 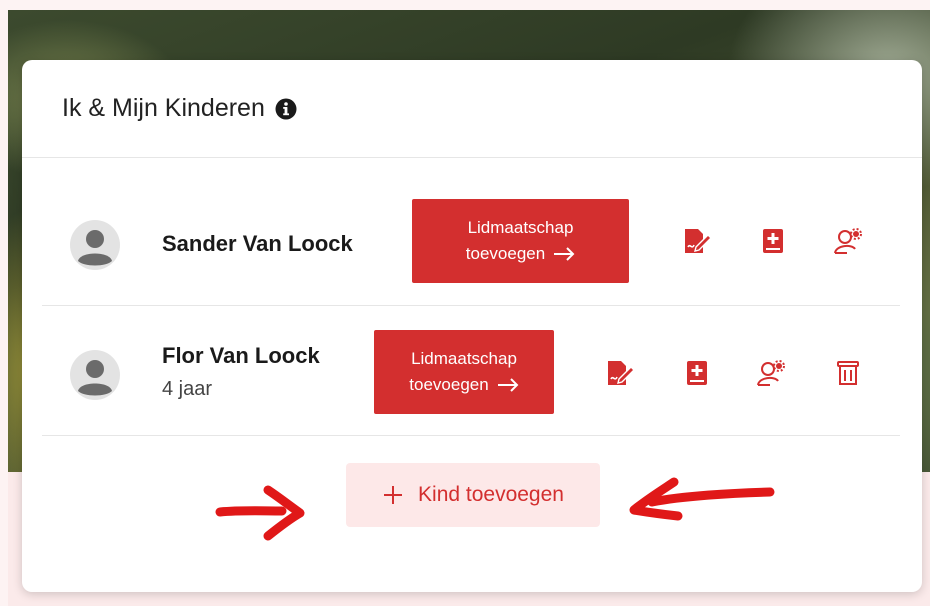 I want to click on member-age: 4 jaar, so click(x=187, y=389).